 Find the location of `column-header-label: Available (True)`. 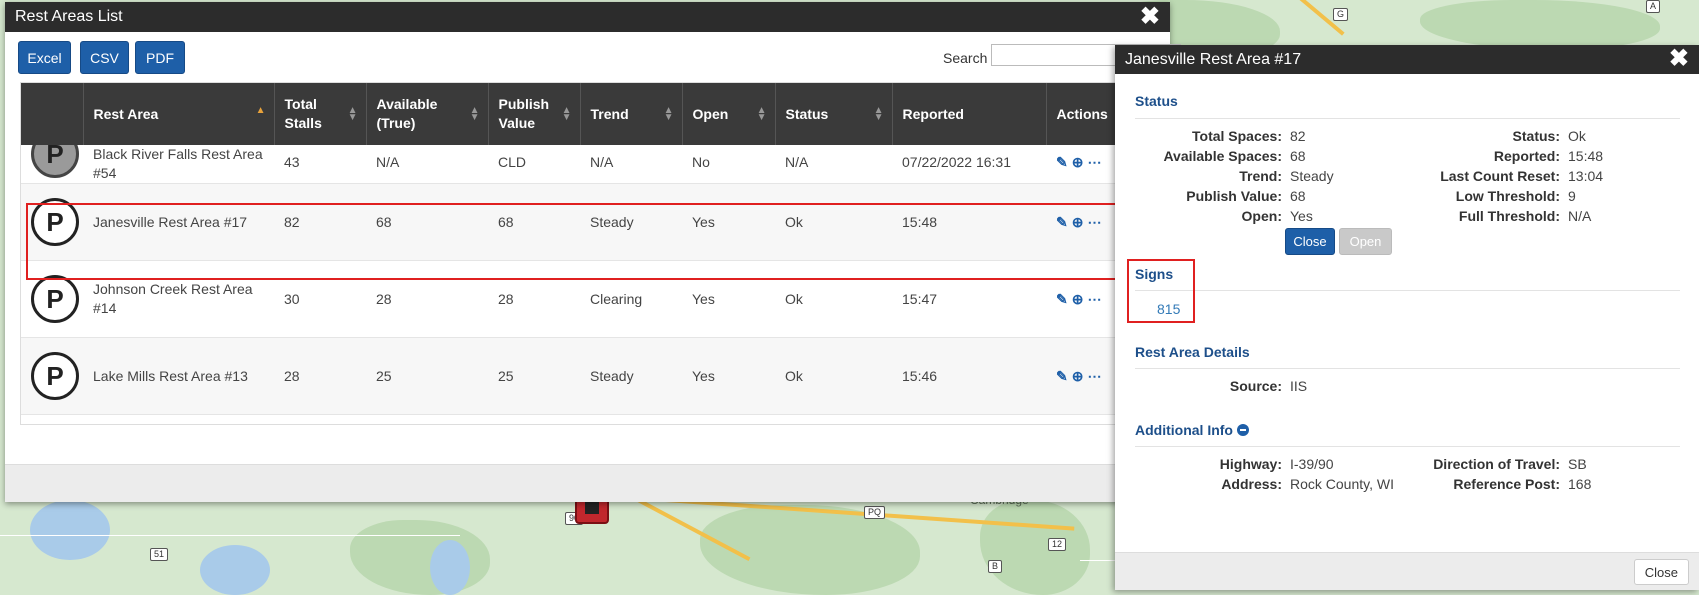

column-header-label: Available (True) is located at coordinates (407, 113).